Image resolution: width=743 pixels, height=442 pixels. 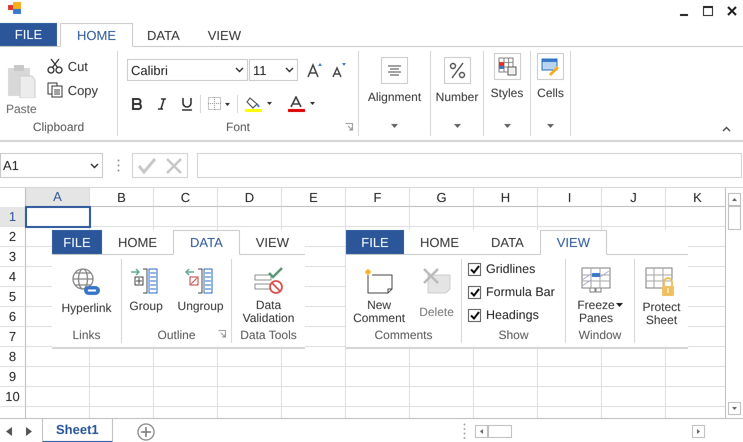 I want to click on group-label: Links, so click(x=86, y=335).